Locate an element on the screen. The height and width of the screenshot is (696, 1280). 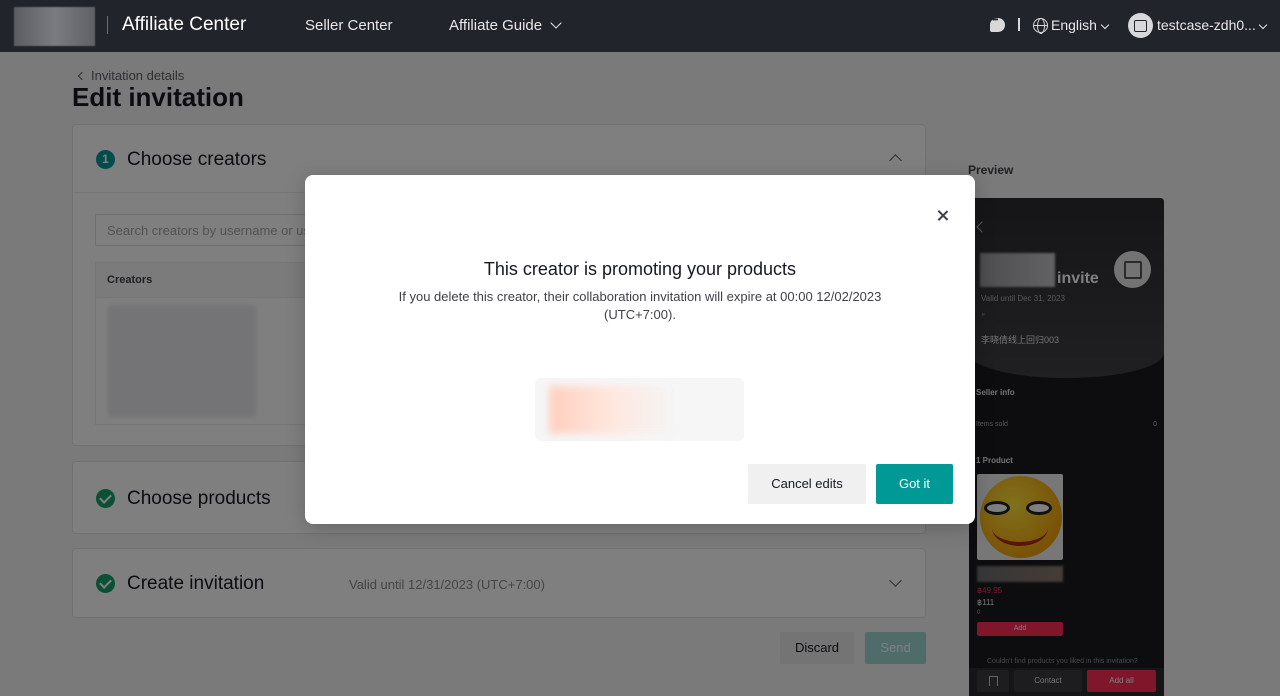
language-selector: English is located at coordinates (1080, 25).